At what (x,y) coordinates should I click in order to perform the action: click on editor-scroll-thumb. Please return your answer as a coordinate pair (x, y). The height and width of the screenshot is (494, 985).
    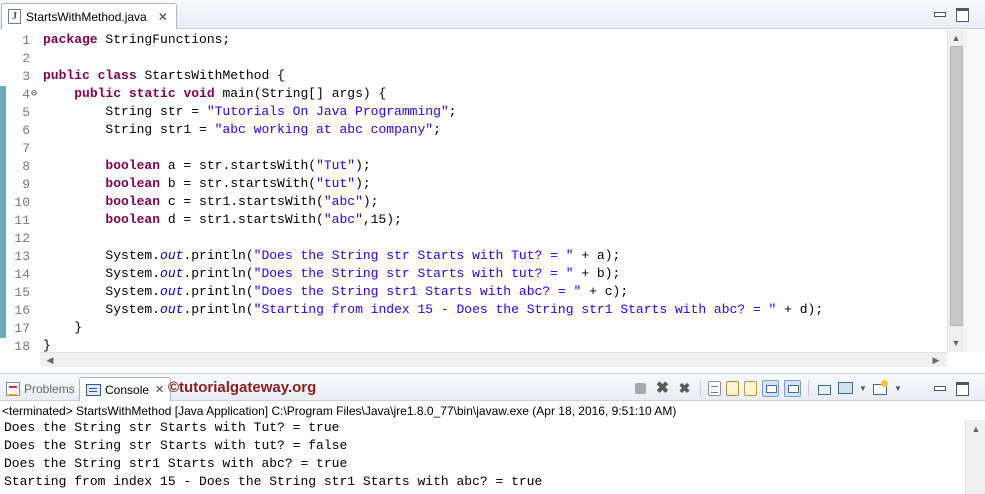
    Looking at the image, I should click on (956, 186).